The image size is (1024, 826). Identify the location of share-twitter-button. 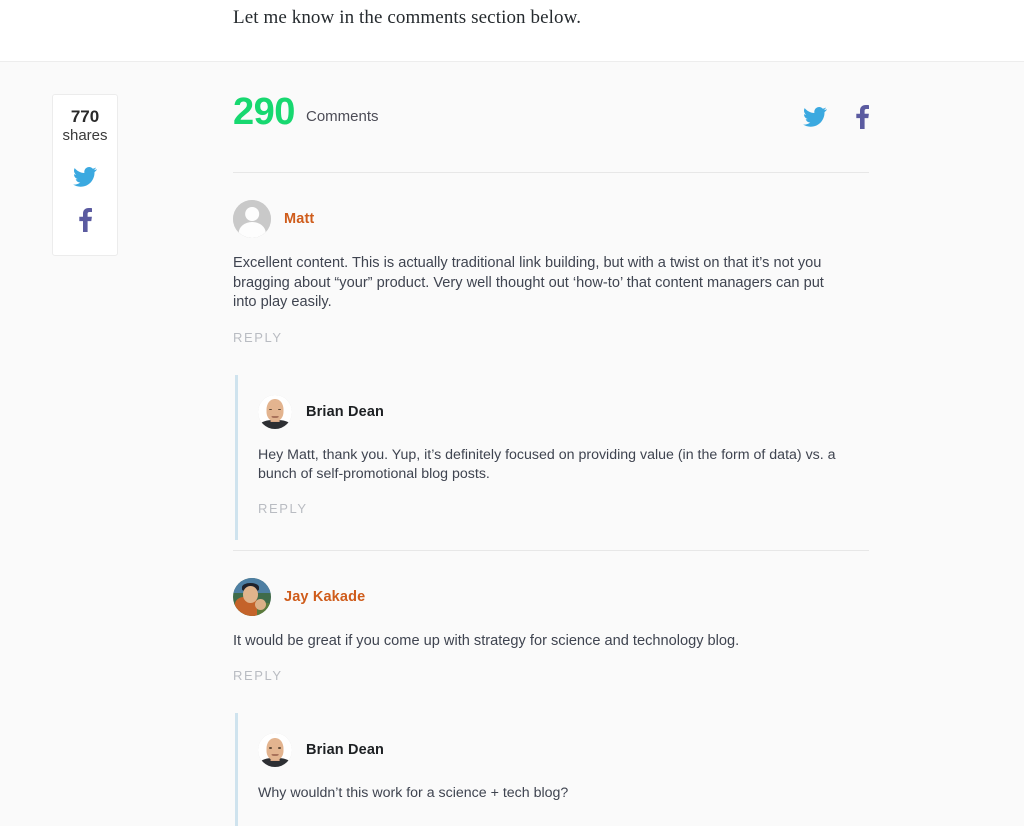
(85, 179).